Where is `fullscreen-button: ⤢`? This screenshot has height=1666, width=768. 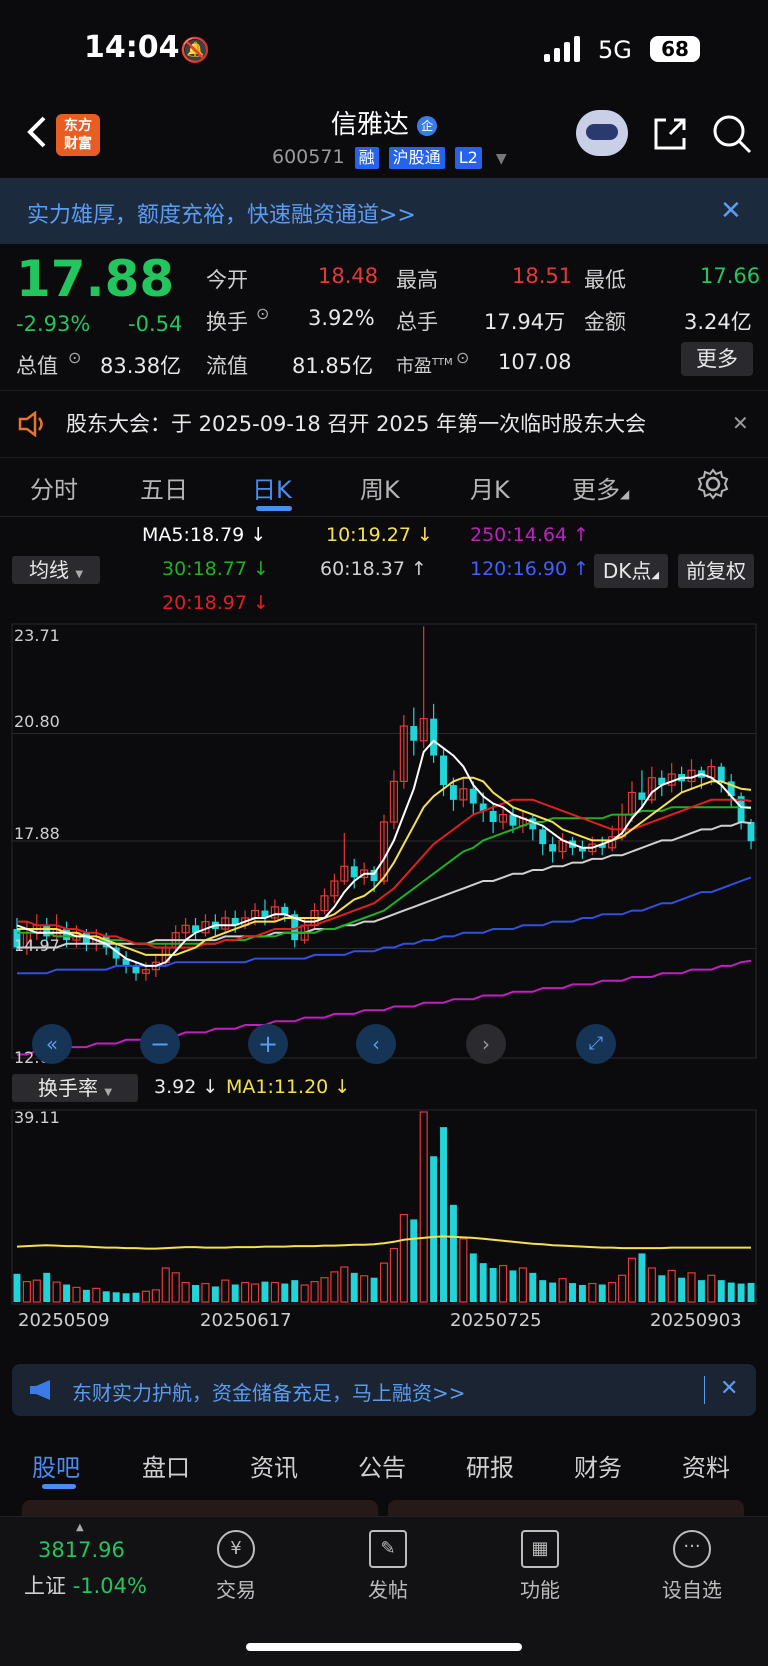 fullscreen-button: ⤢ is located at coordinates (596, 1044).